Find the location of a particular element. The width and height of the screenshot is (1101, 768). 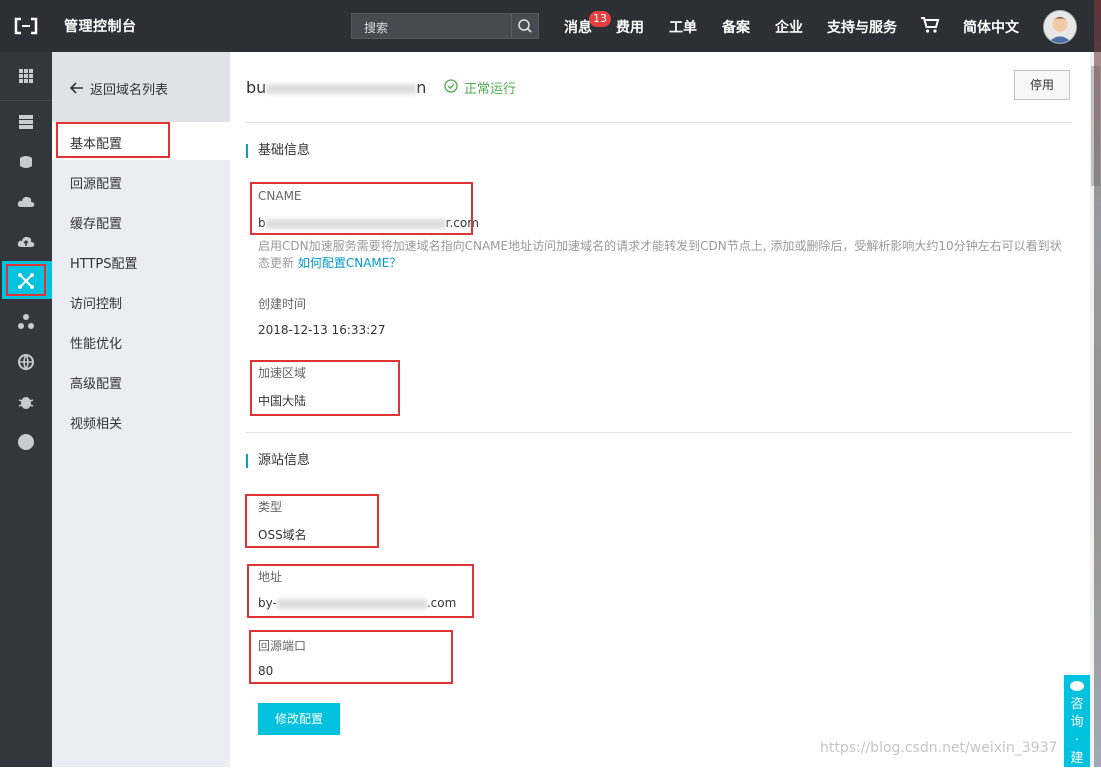

page-title: bu n is located at coordinates (336, 87).